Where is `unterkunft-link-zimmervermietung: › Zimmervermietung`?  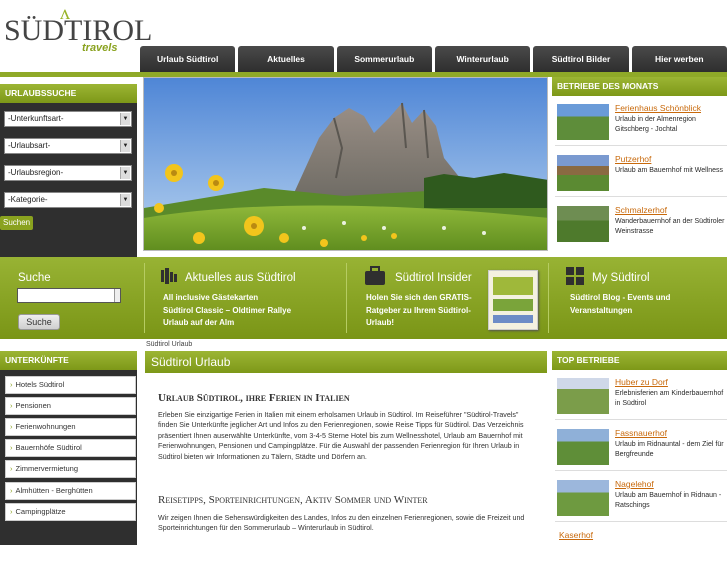
unterkunft-link-zimmervermietung: › Zimmervermietung is located at coordinates (70, 469).